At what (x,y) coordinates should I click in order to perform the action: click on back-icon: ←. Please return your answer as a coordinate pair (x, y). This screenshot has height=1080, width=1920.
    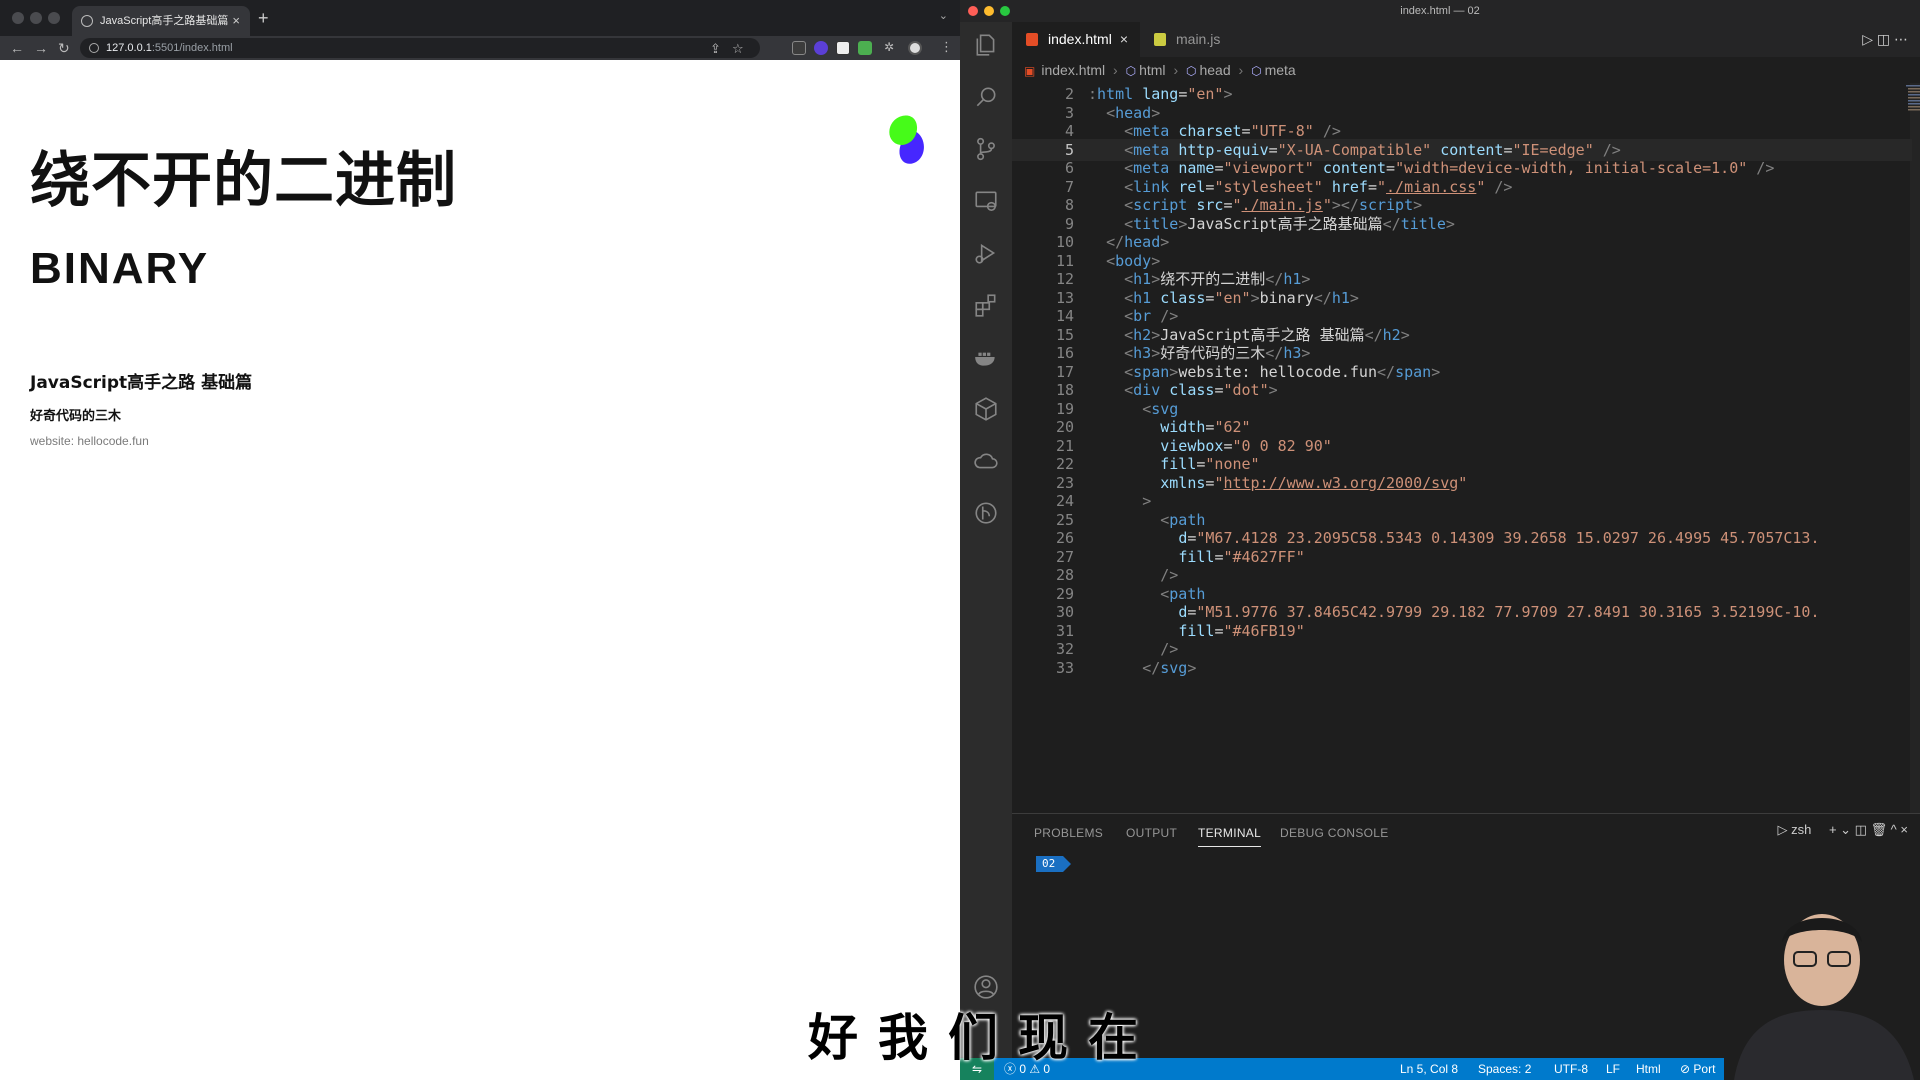
    Looking at the image, I should click on (17, 48).